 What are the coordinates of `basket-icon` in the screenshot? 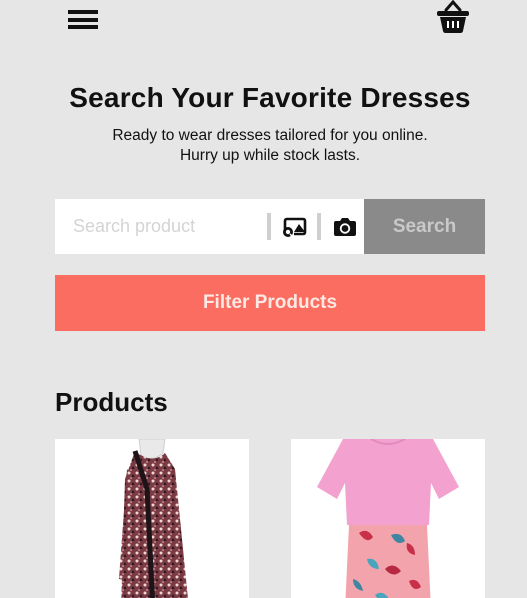 It's located at (453, 17).